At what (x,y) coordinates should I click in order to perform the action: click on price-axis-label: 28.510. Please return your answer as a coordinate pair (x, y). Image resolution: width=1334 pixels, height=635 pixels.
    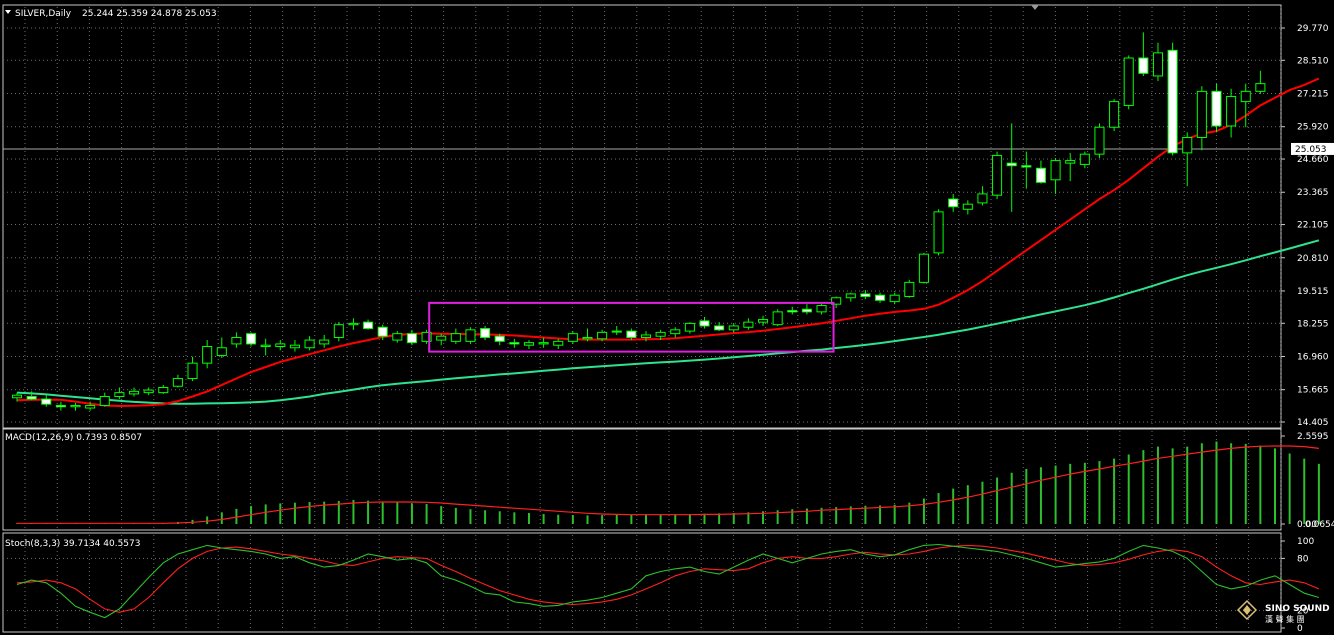
    Looking at the image, I should click on (1313, 61).